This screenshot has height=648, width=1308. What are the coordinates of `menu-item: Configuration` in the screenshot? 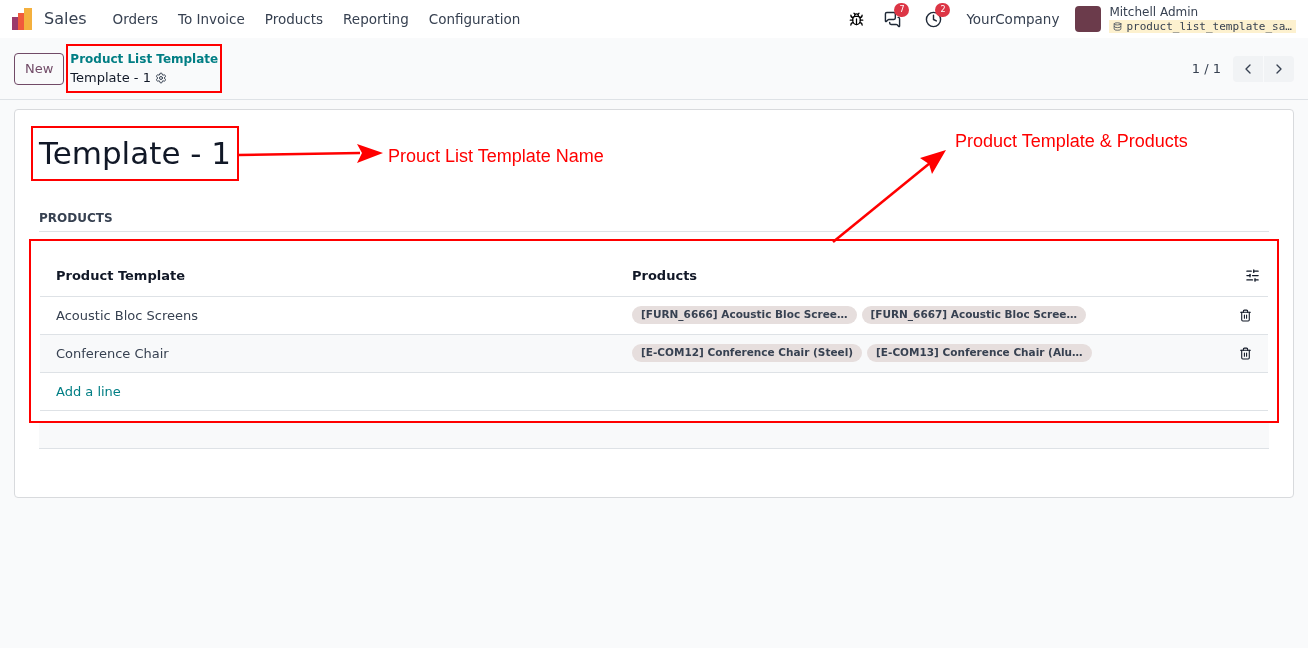 It's located at (474, 19).